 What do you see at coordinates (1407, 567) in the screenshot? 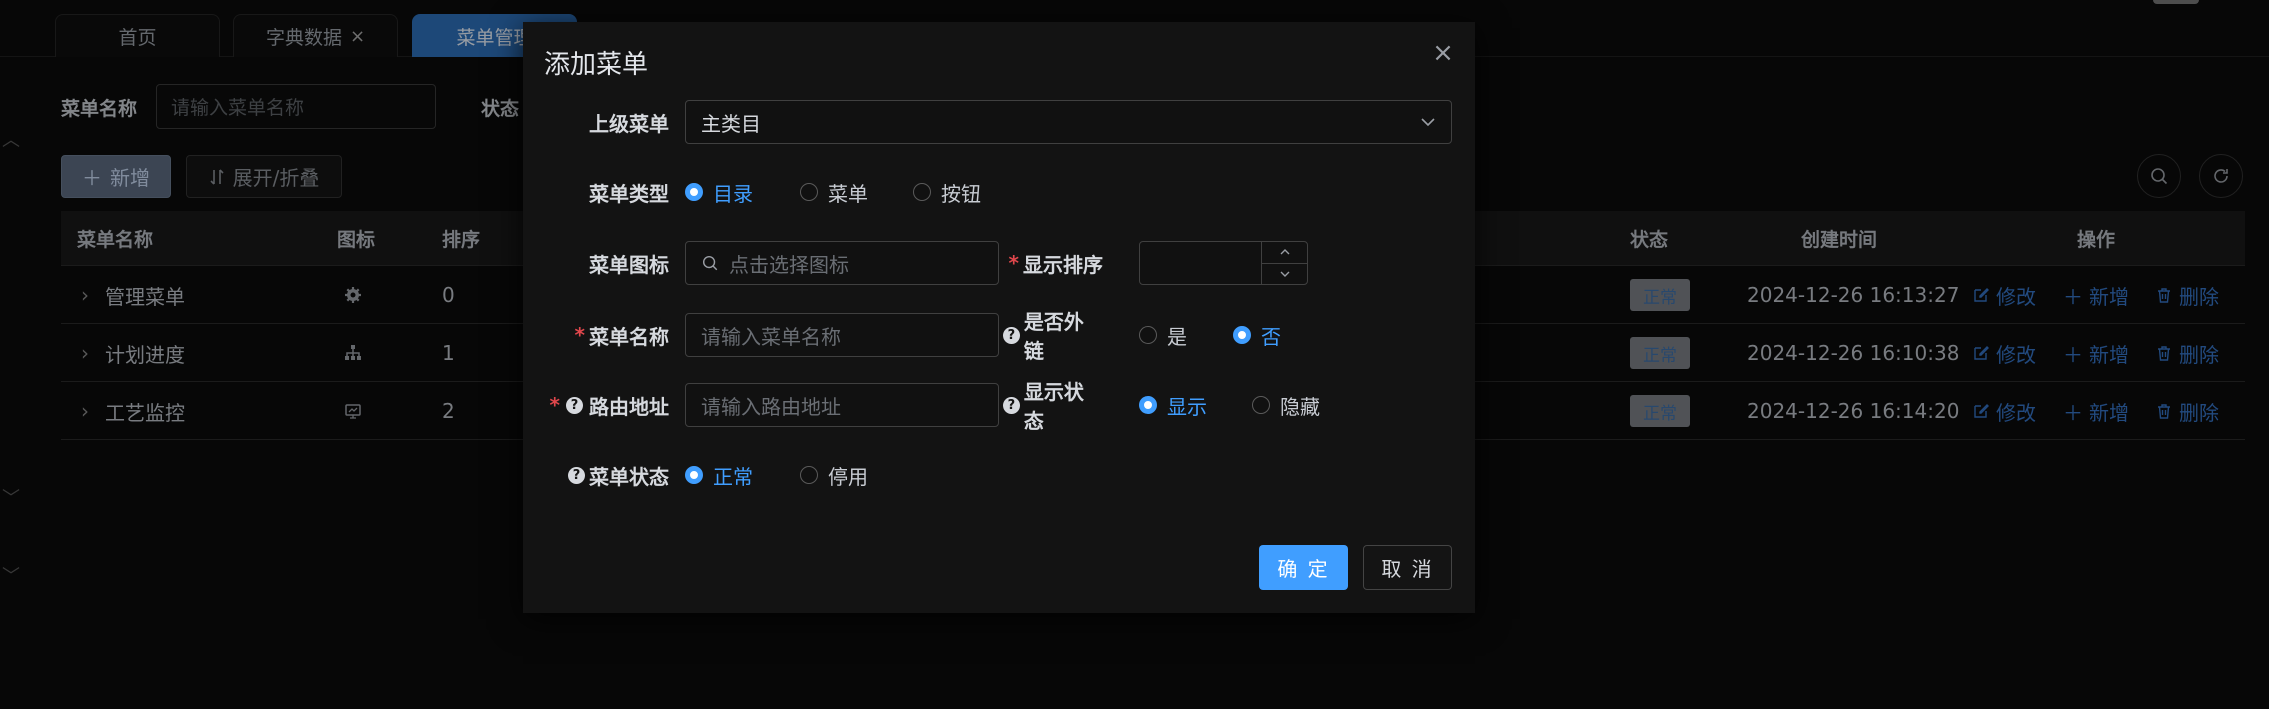
I see `cancel-button: 取 消` at bounding box center [1407, 567].